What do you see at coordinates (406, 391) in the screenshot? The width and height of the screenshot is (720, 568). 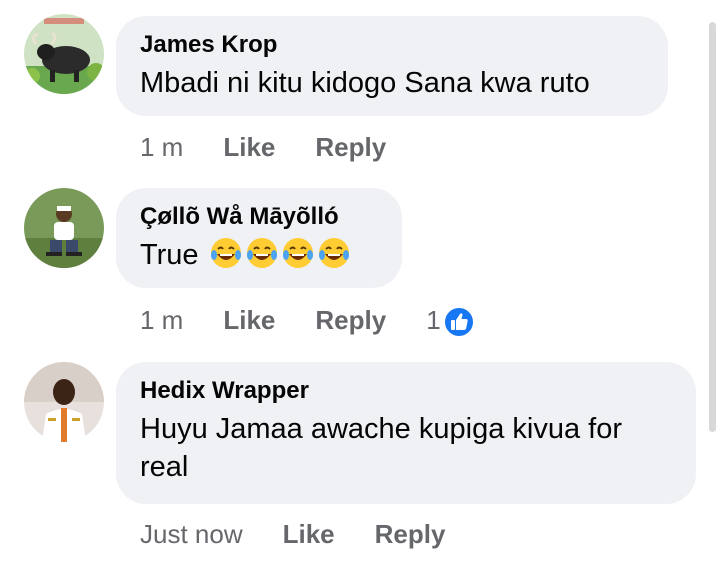 I see `comment-author: Hedix Wrapper` at bounding box center [406, 391].